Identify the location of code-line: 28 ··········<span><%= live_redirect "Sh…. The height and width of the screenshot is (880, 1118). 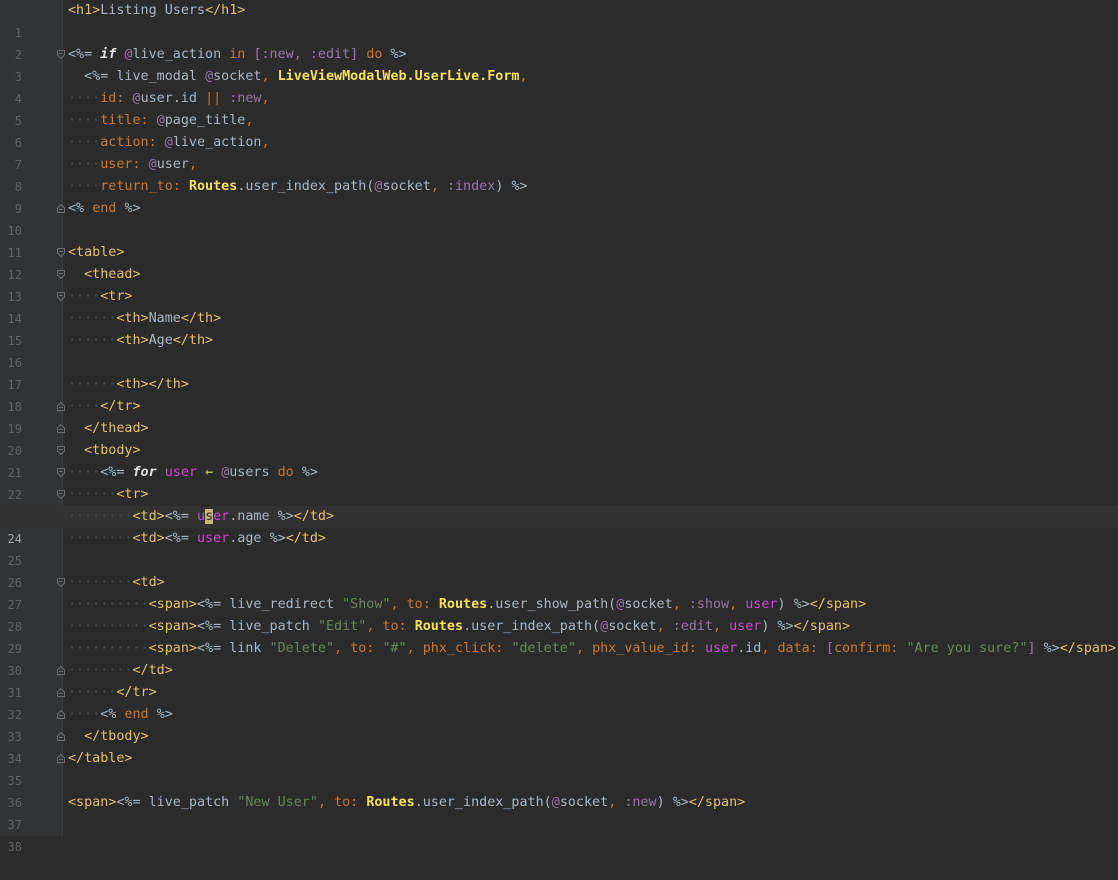
(559, 614).